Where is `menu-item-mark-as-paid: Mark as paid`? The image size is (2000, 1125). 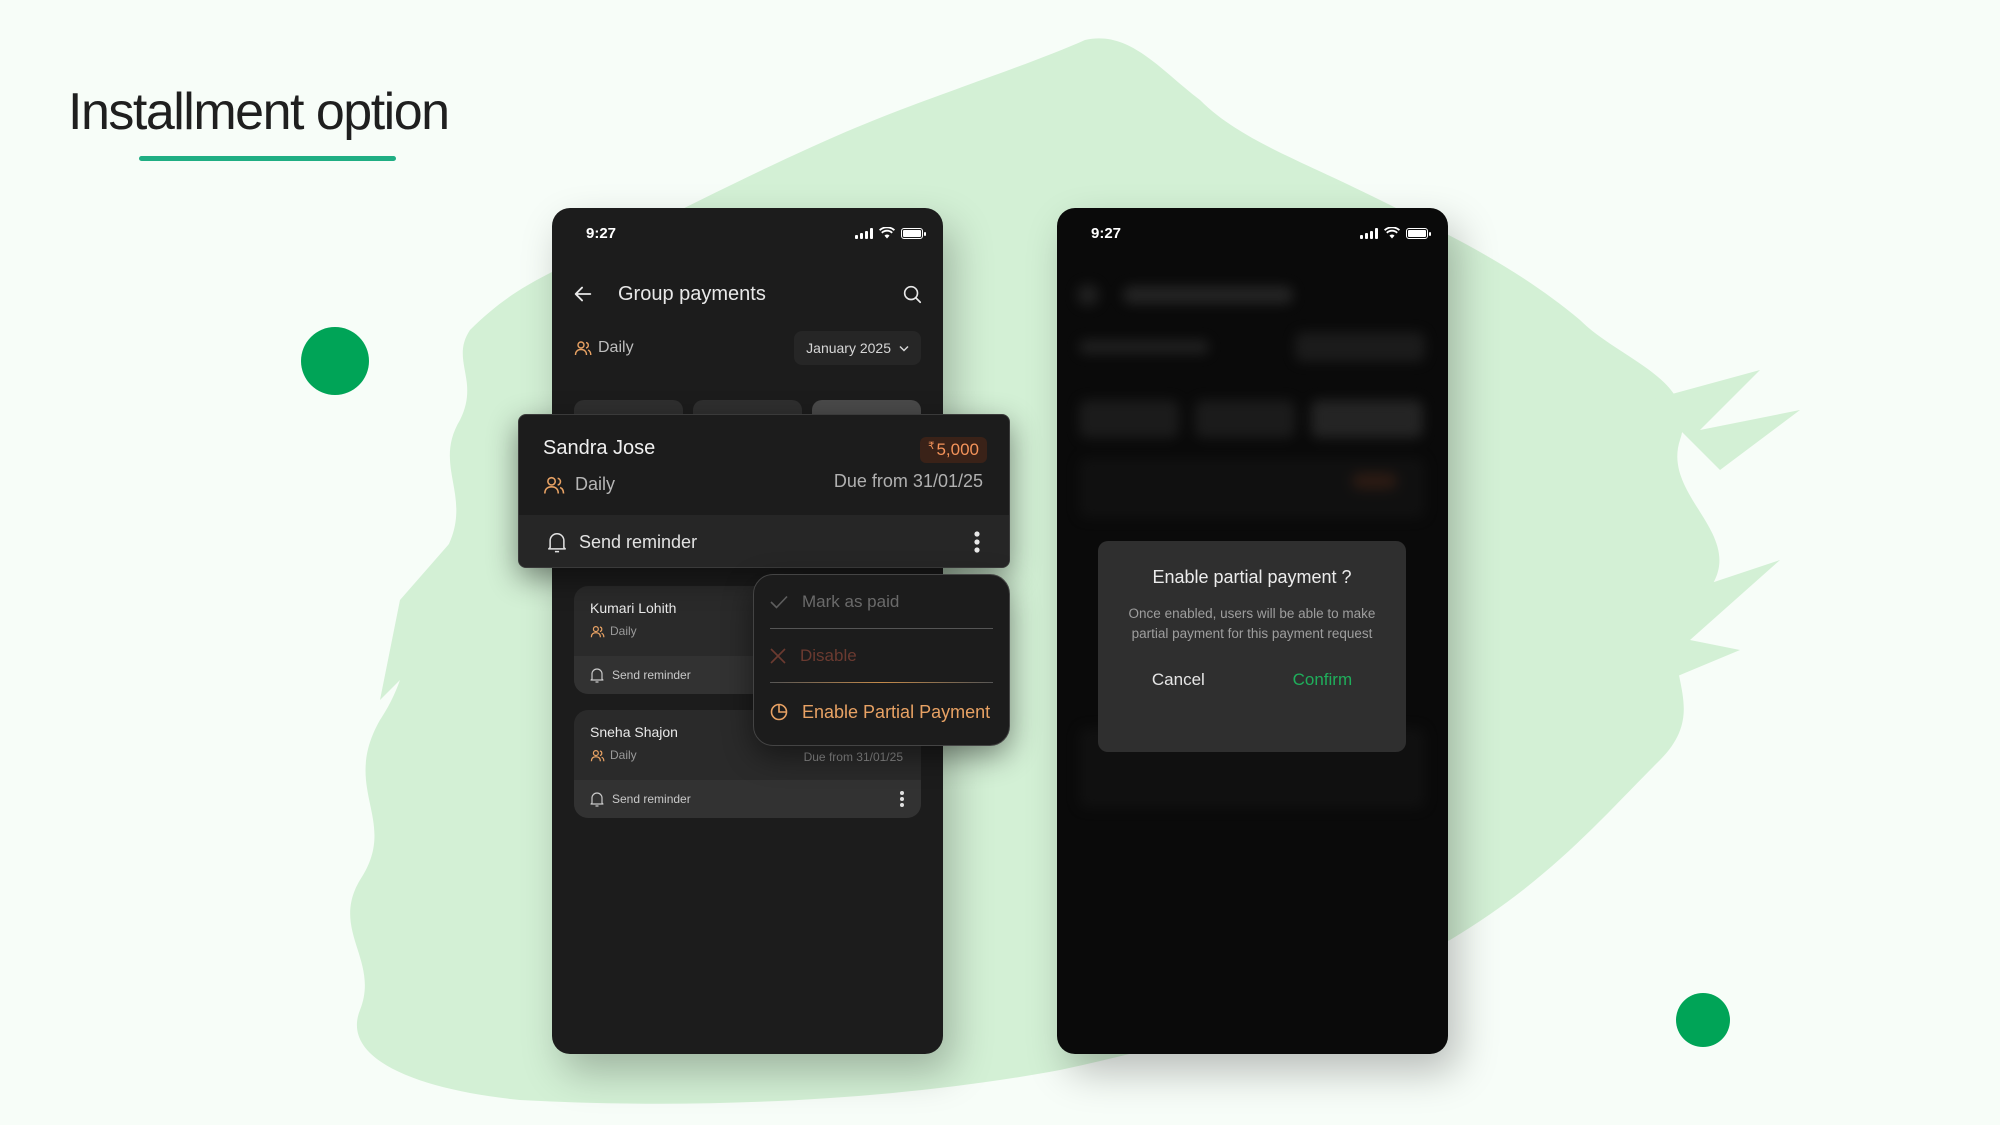 menu-item-mark-as-paid: Mark as paid is located at coordinates (881, 601).